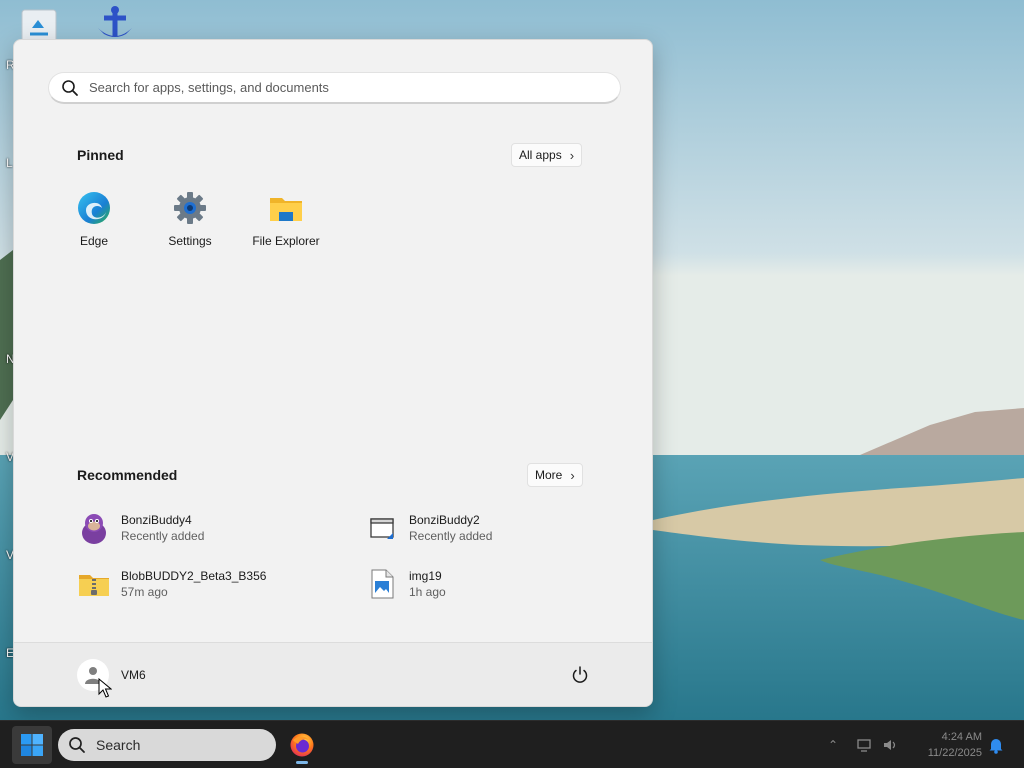  What do you see at coordinates (127, 475) in the screenshot?
I see `recommended-title: Recommended` at bounding box center [127, 475].